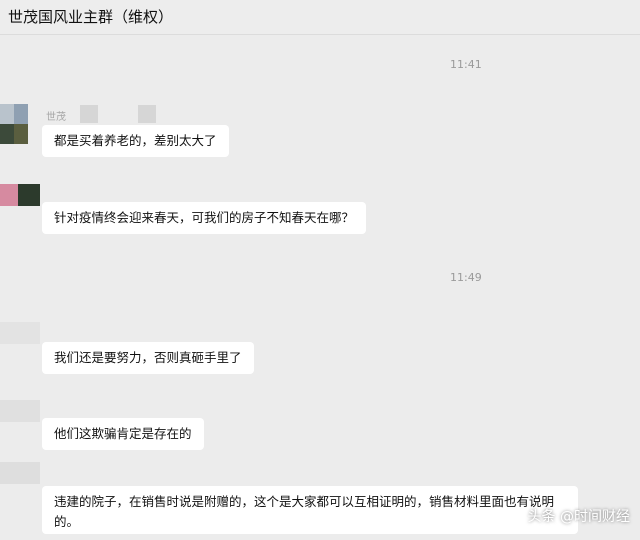 The image size is (640, 540). I want to click on message-bubble: 针对疫情终会迎来春天，可我们的房子不知春天在哪？, so click(204, 218).